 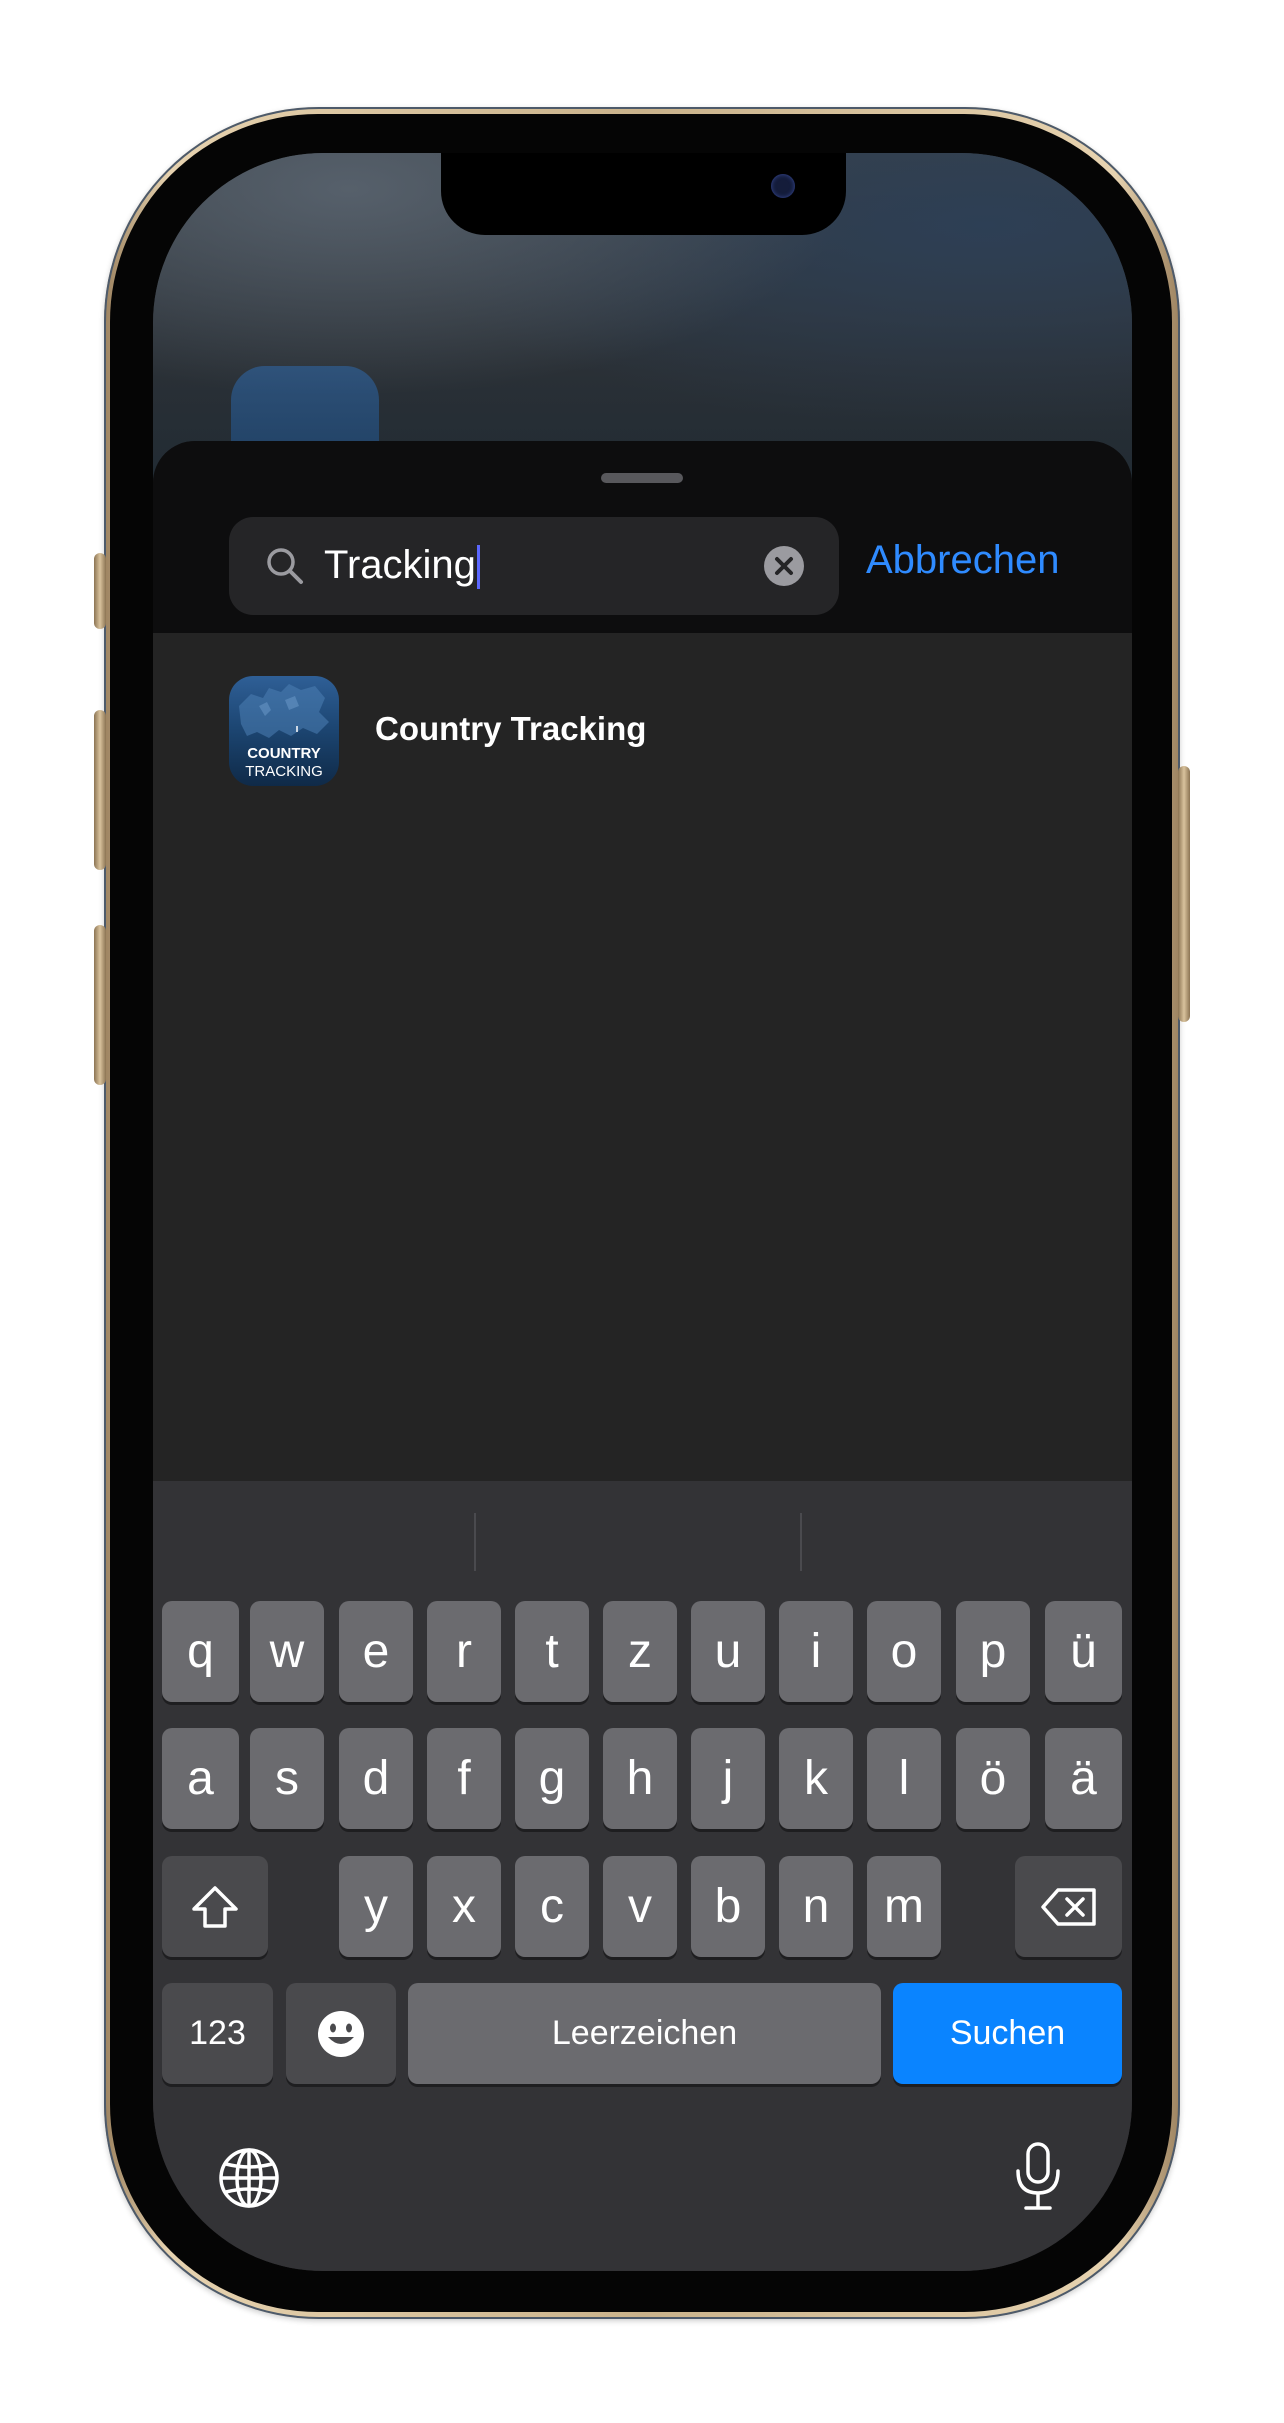 I want to click on numbers-key: 123, so click(x=217, y=2033).